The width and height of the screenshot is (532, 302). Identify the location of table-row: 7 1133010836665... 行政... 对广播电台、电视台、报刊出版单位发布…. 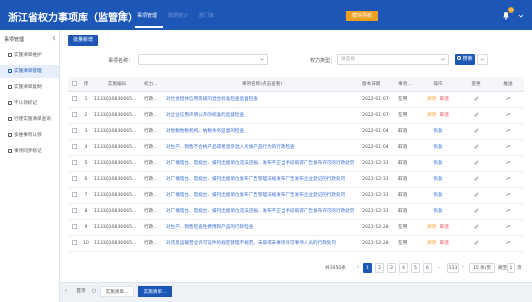
(296, 195).